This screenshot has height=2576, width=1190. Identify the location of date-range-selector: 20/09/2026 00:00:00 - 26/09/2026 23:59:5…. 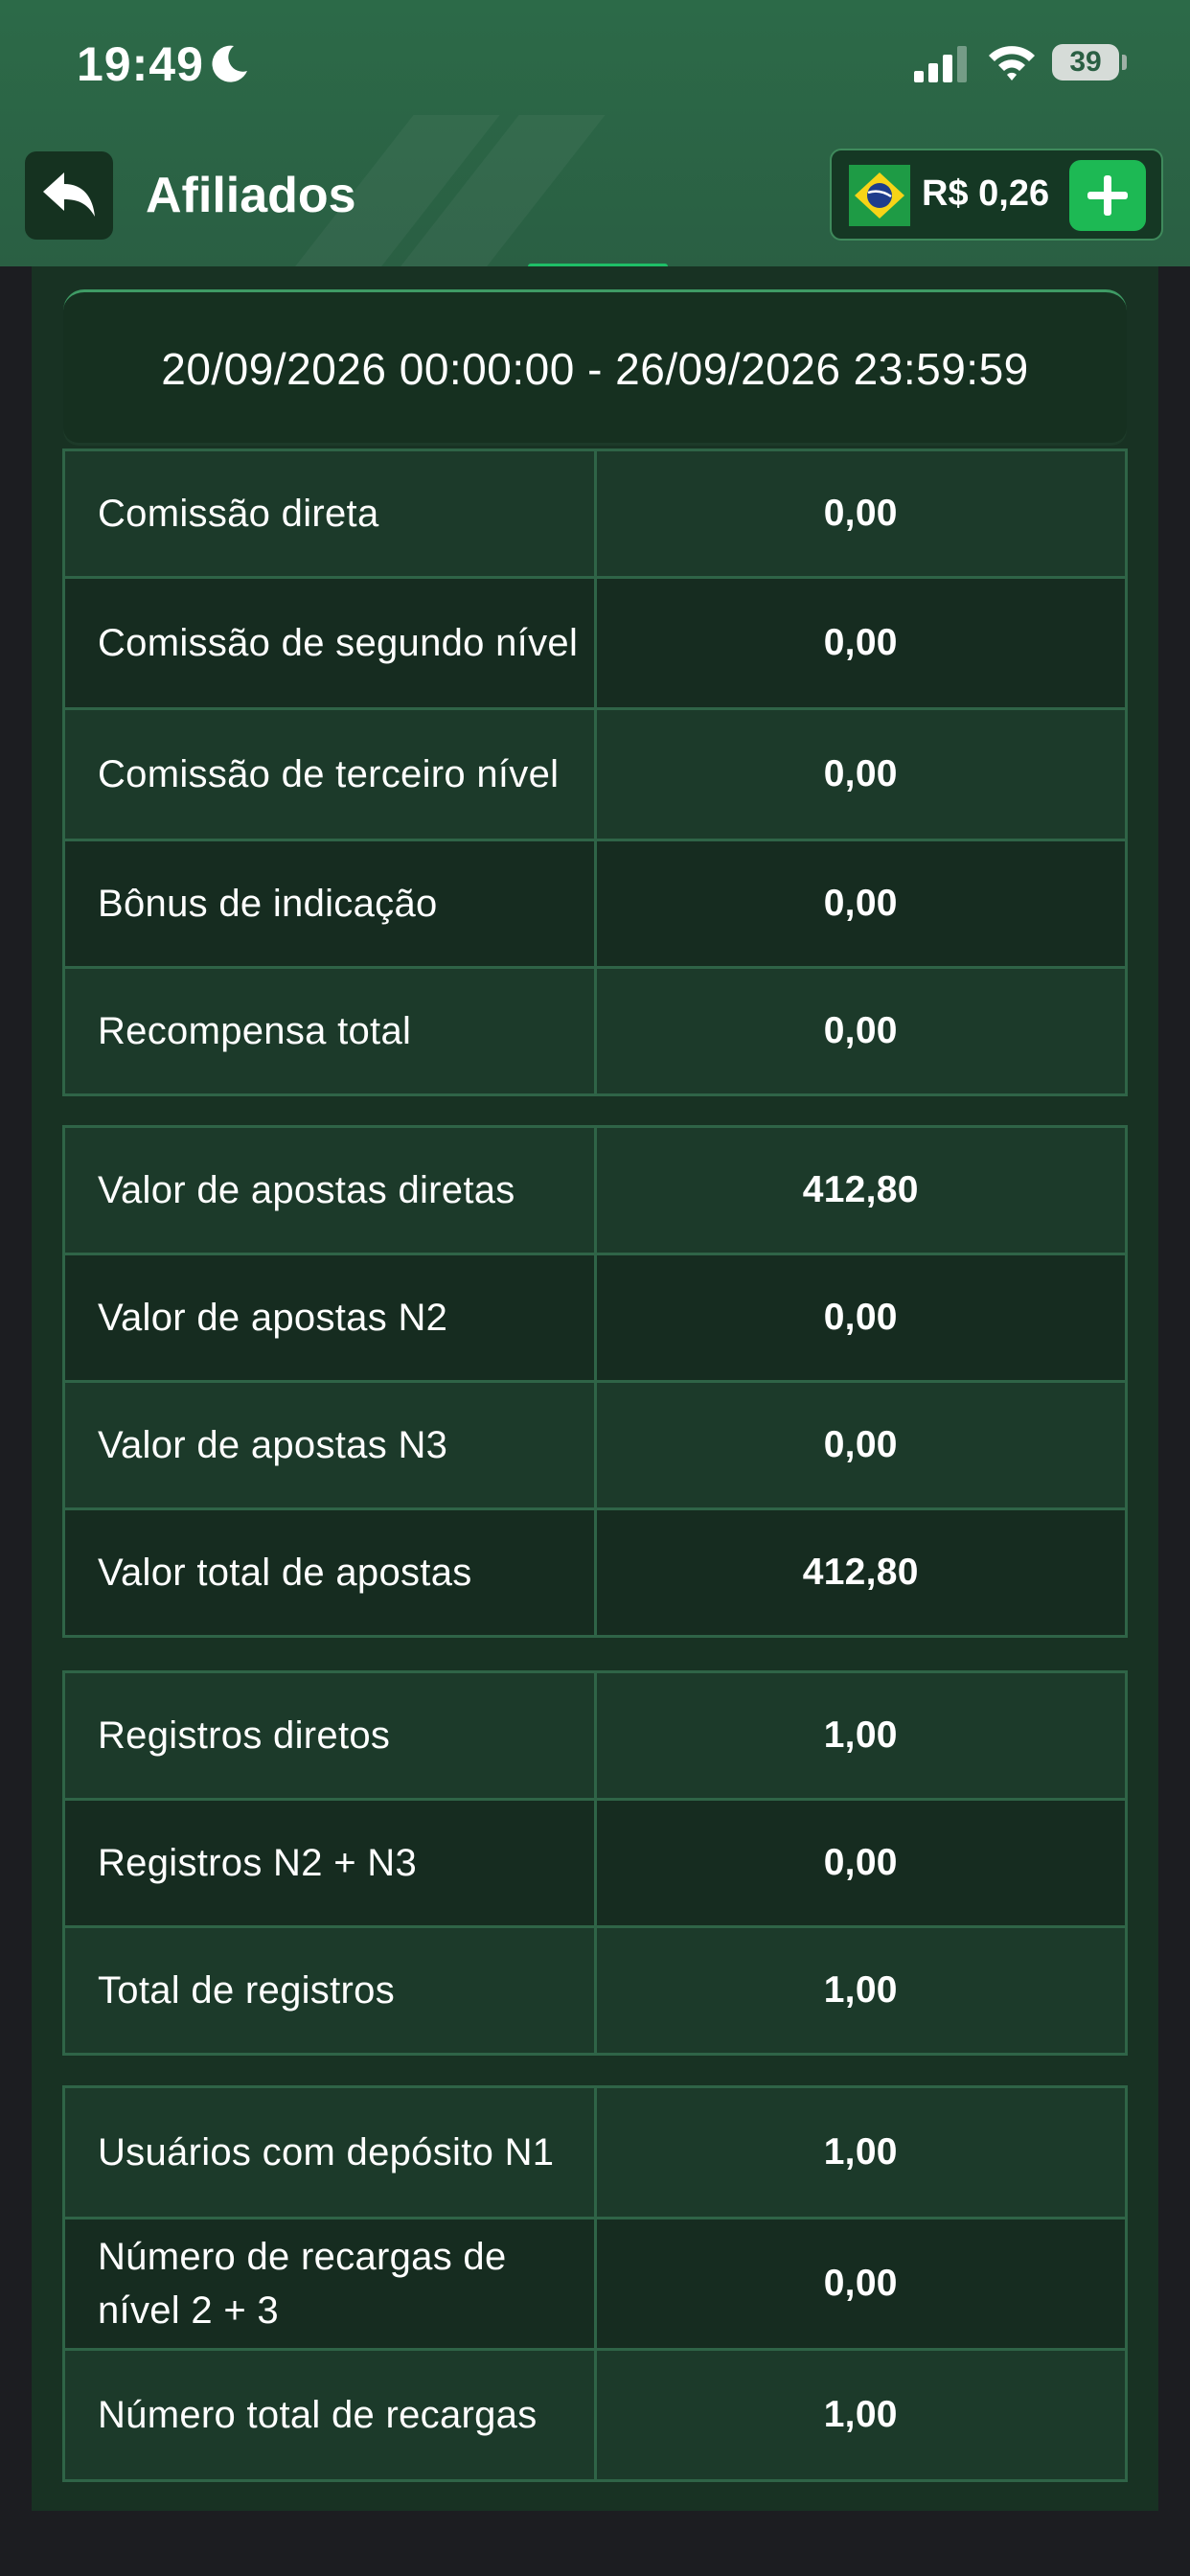
(595, 367).